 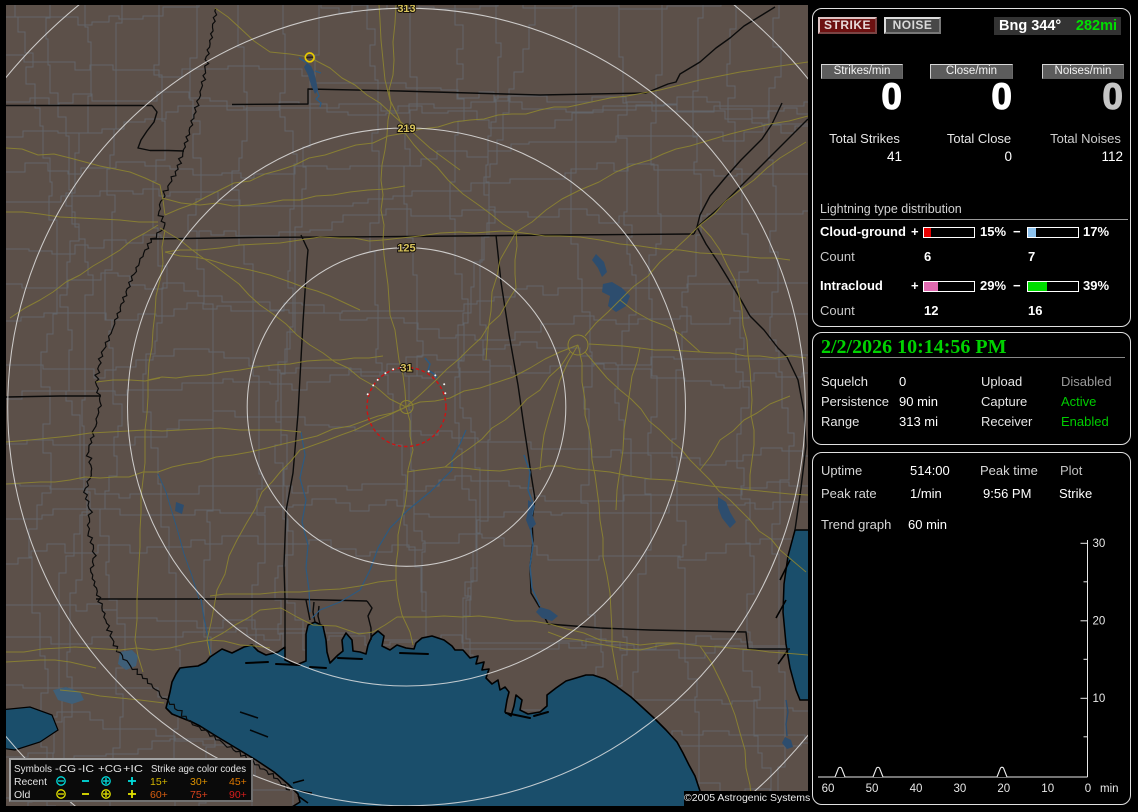 I want to click on svg-text: 15+, so click(x=159, y=782).